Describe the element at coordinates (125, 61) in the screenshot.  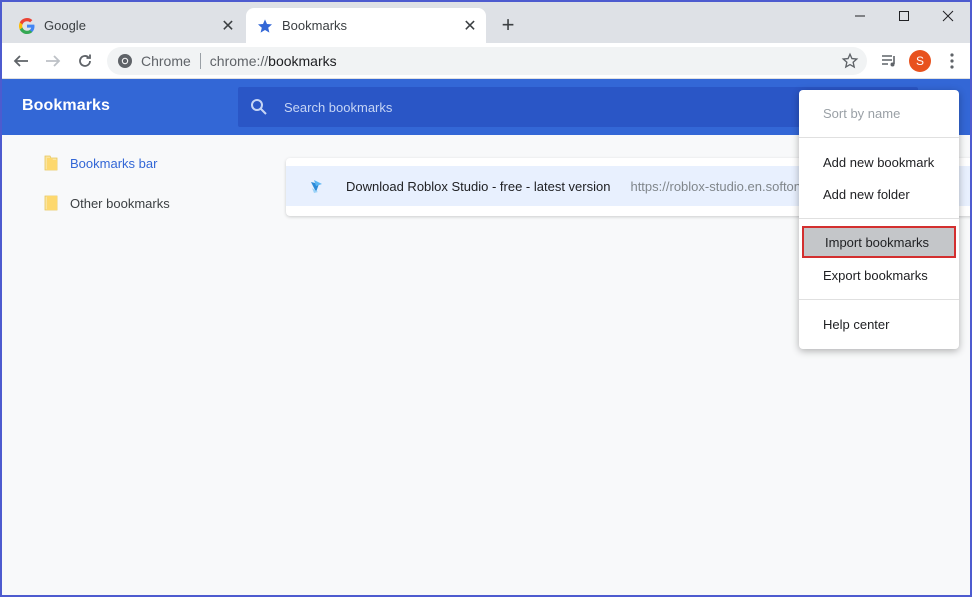
I see `chrome-icon` at that location.